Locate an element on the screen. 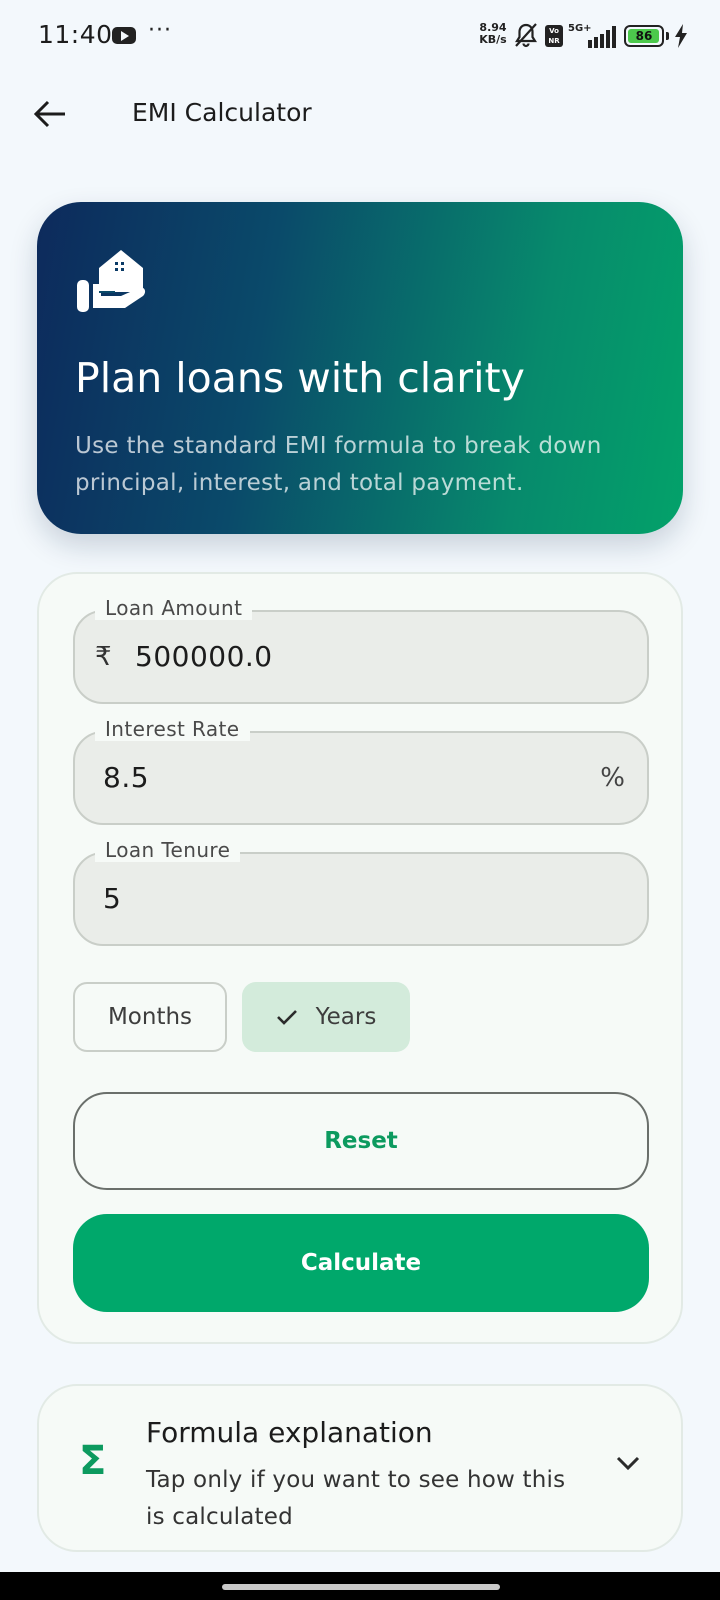 Image resolution: width=720 pixels, height=1600 pixels. loan-amount-input: 500000.0 is located at coordinates (204, 656).